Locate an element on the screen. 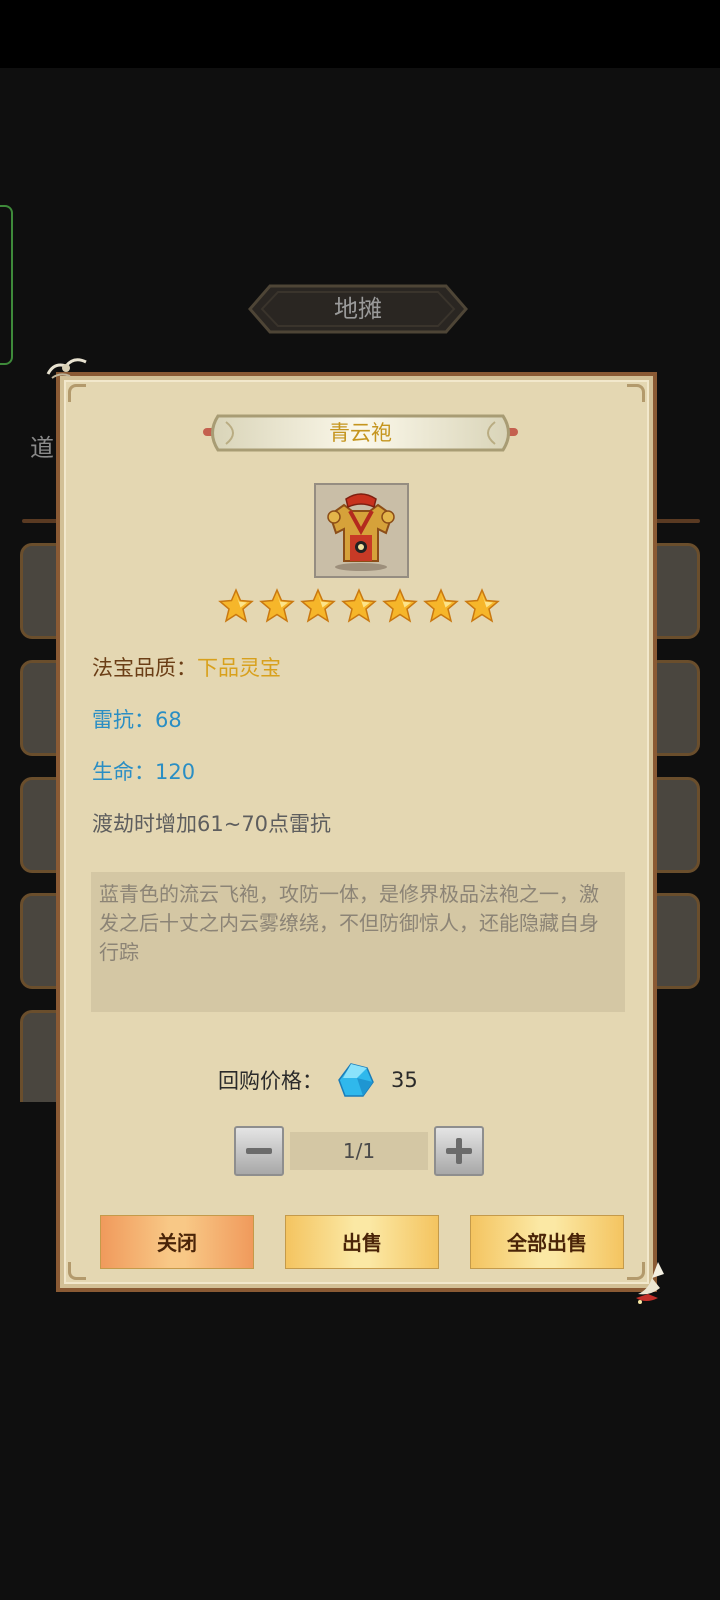  status-bar is located at coordinates (360, 34).